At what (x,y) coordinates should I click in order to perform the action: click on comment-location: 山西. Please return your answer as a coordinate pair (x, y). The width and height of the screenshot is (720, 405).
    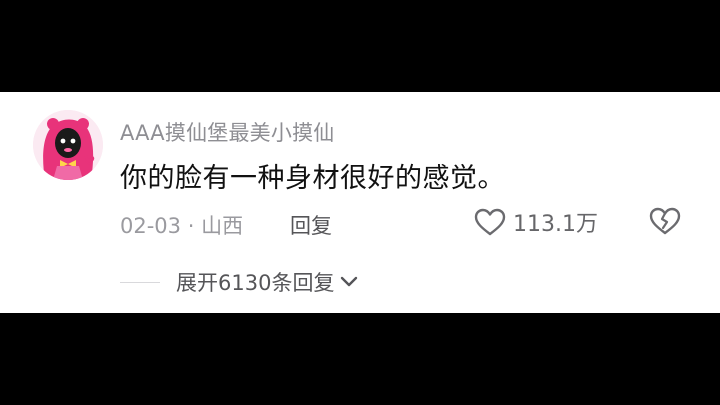
    Looking at the image, I should click on (222, 226).